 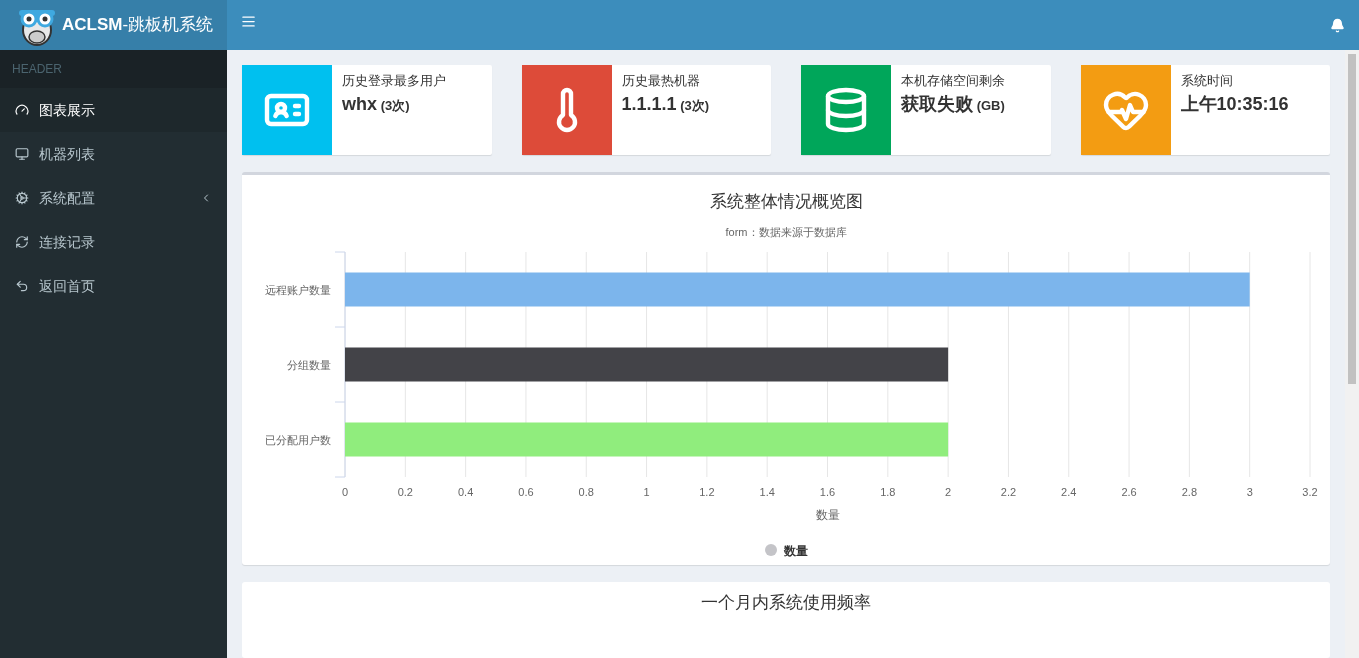 What do you see at coordinates (1008, 492) in the screenshot?
I see `tick-label: 2.2` at bounding box center [1008, 492].